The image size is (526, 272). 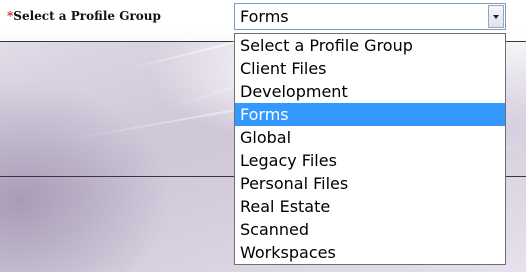 I want to click on option-global: Global, so click(x=370, y=137).